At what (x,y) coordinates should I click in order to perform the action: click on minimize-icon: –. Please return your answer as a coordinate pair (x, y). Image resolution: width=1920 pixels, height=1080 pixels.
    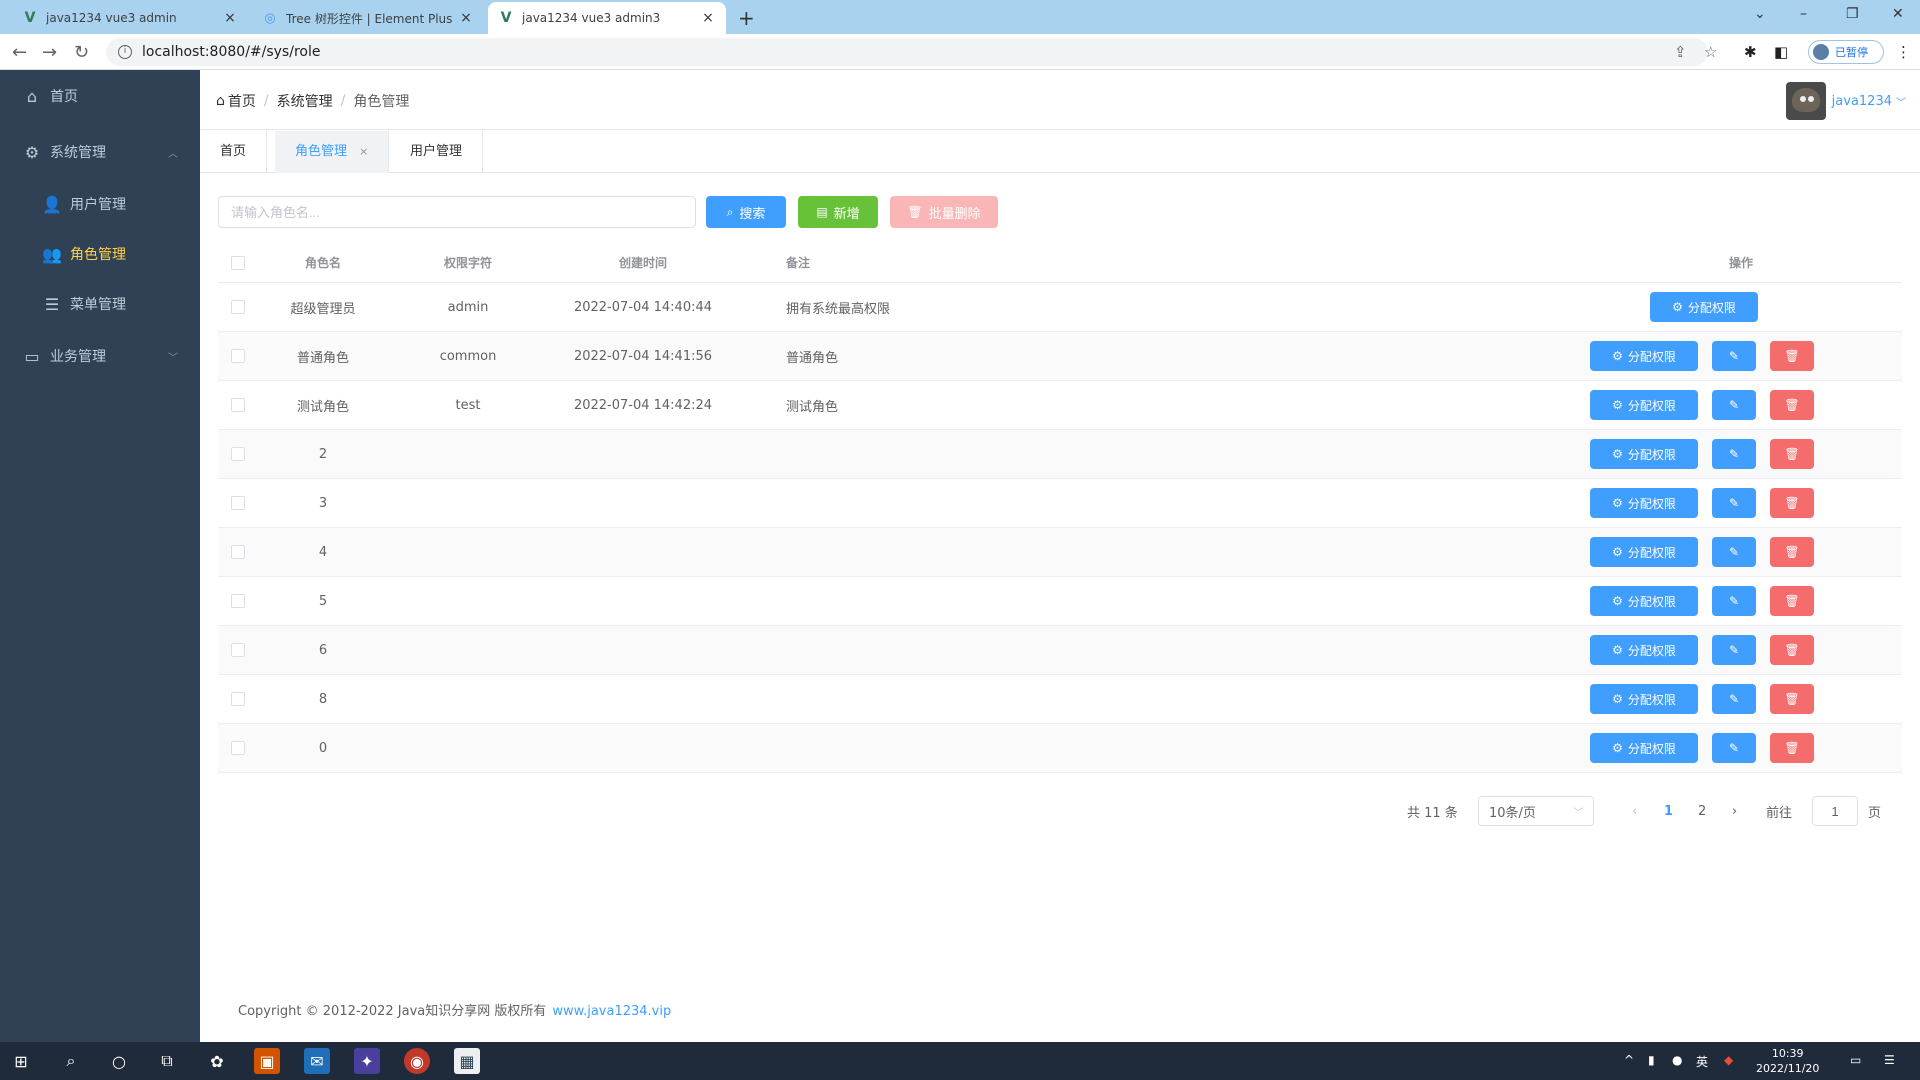
    Looking at the image, I should click on (1803, 14).